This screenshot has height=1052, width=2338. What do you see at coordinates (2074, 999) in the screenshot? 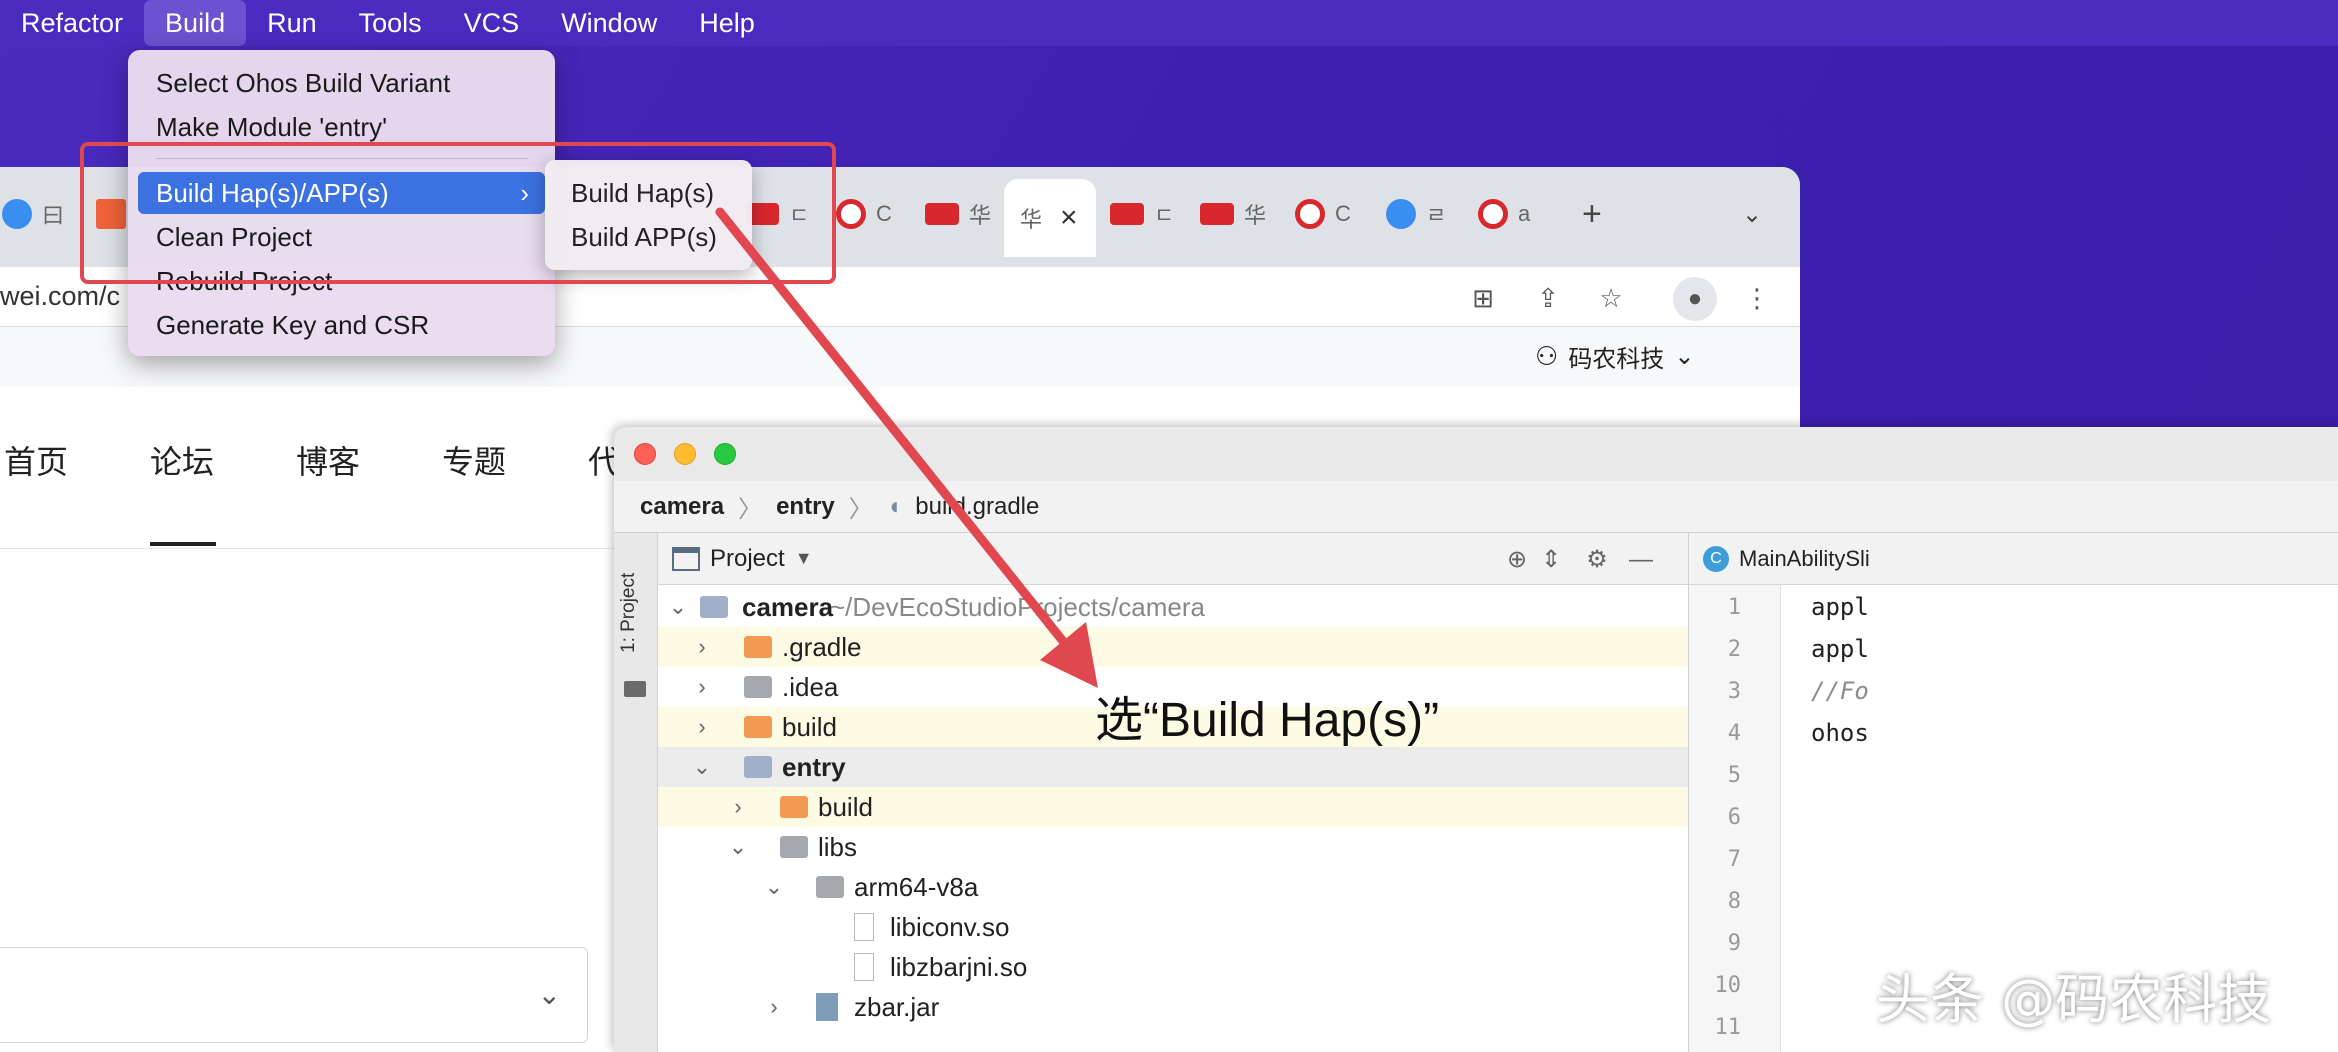
I see `watermark: 头条 @码农科技` at bounding box center [2074, 999].